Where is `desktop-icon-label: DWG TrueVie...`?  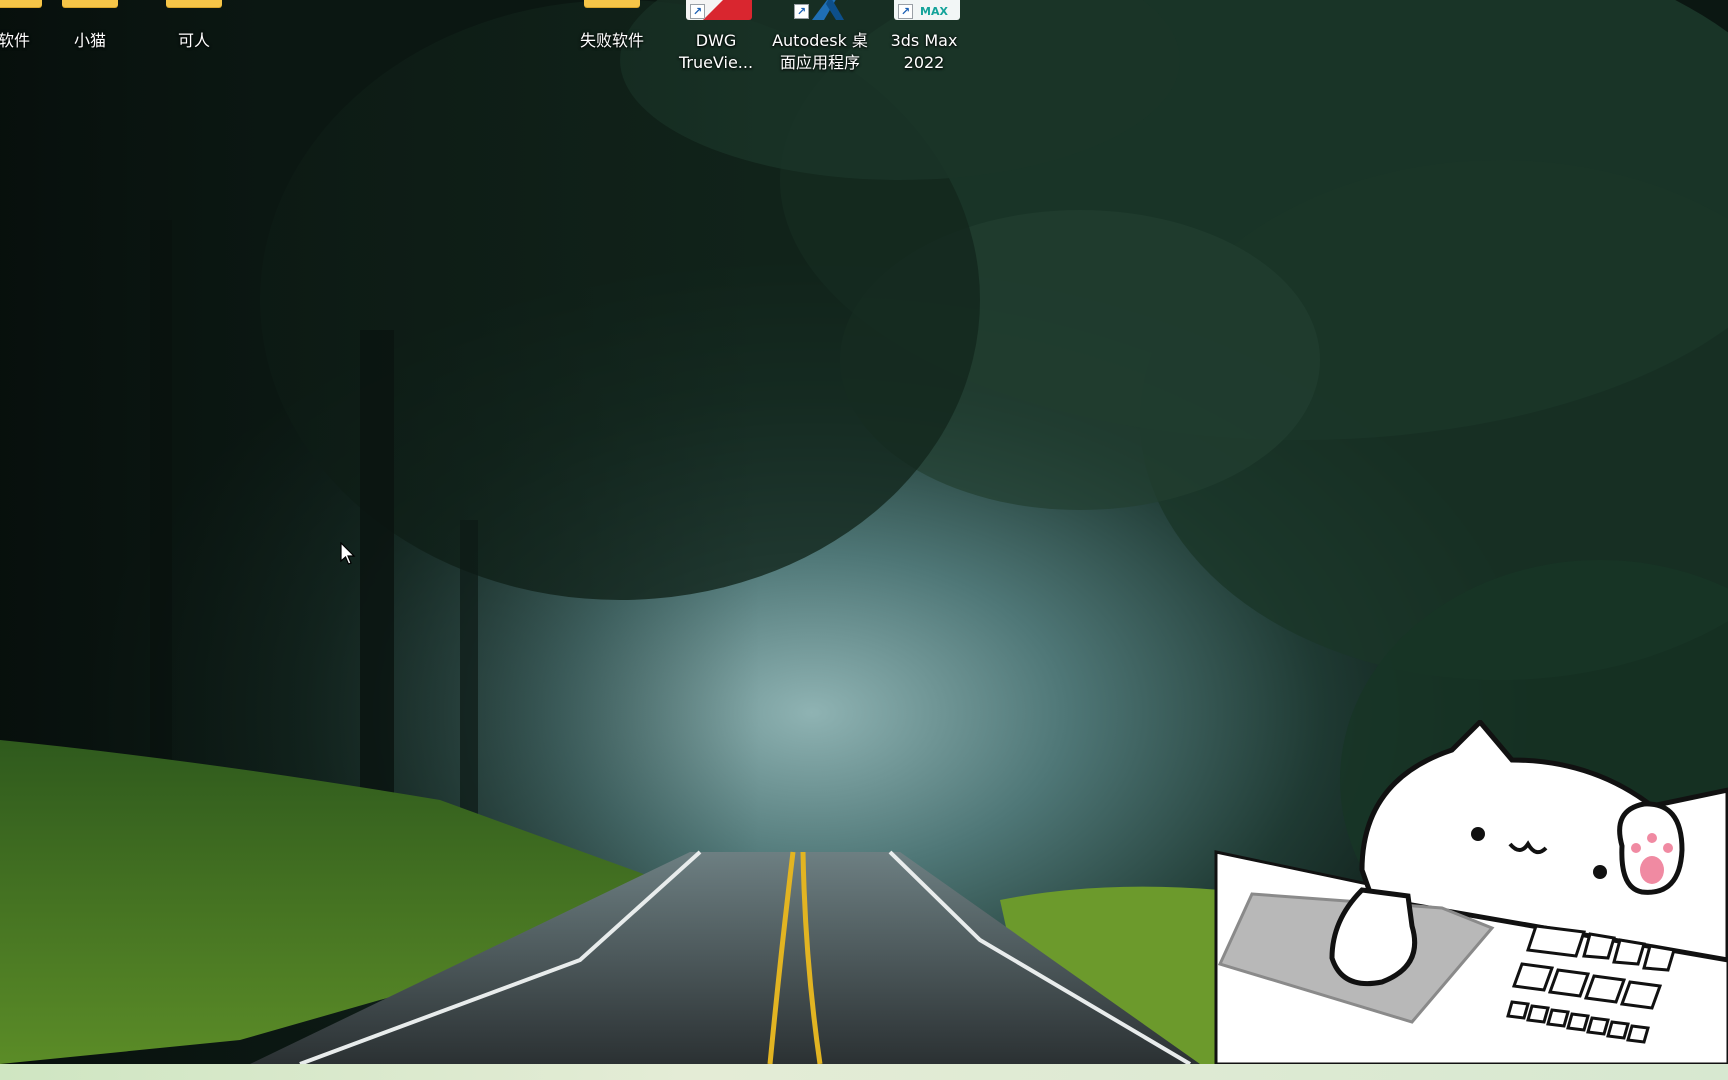 desktop-icon-label: DWG TrueVie... is located at coordinates (716, 51).